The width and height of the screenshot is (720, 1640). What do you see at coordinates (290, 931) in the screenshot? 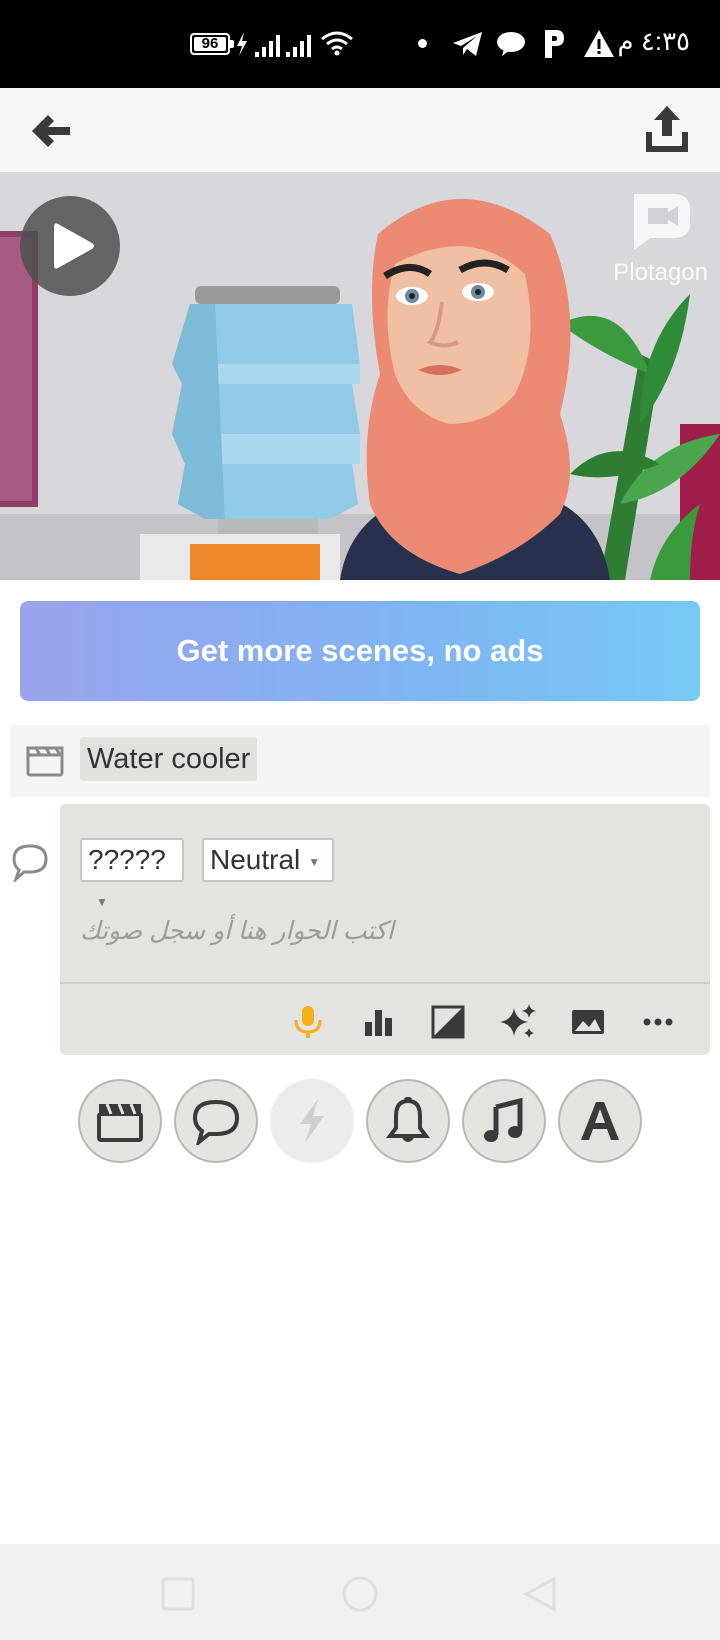
I see `dialogue-input: اكتب الحوار هنا أو سجل صوتك` at bounding box center [290, 931].